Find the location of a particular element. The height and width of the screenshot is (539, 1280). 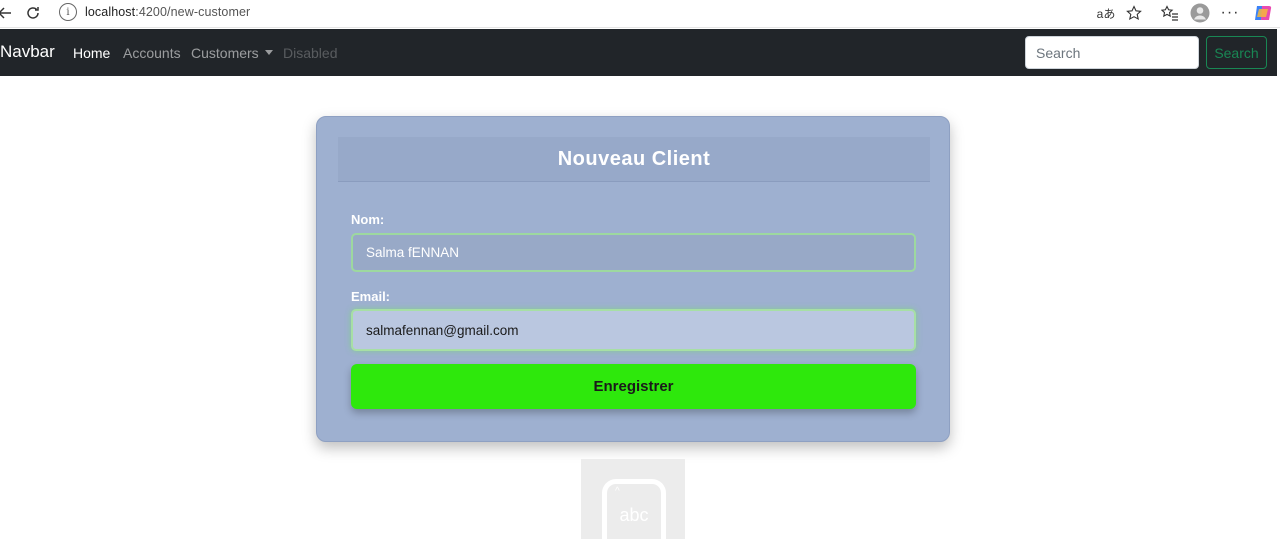

touch-keyboard-widget: ^ abc is located at coordinates (633, 499).